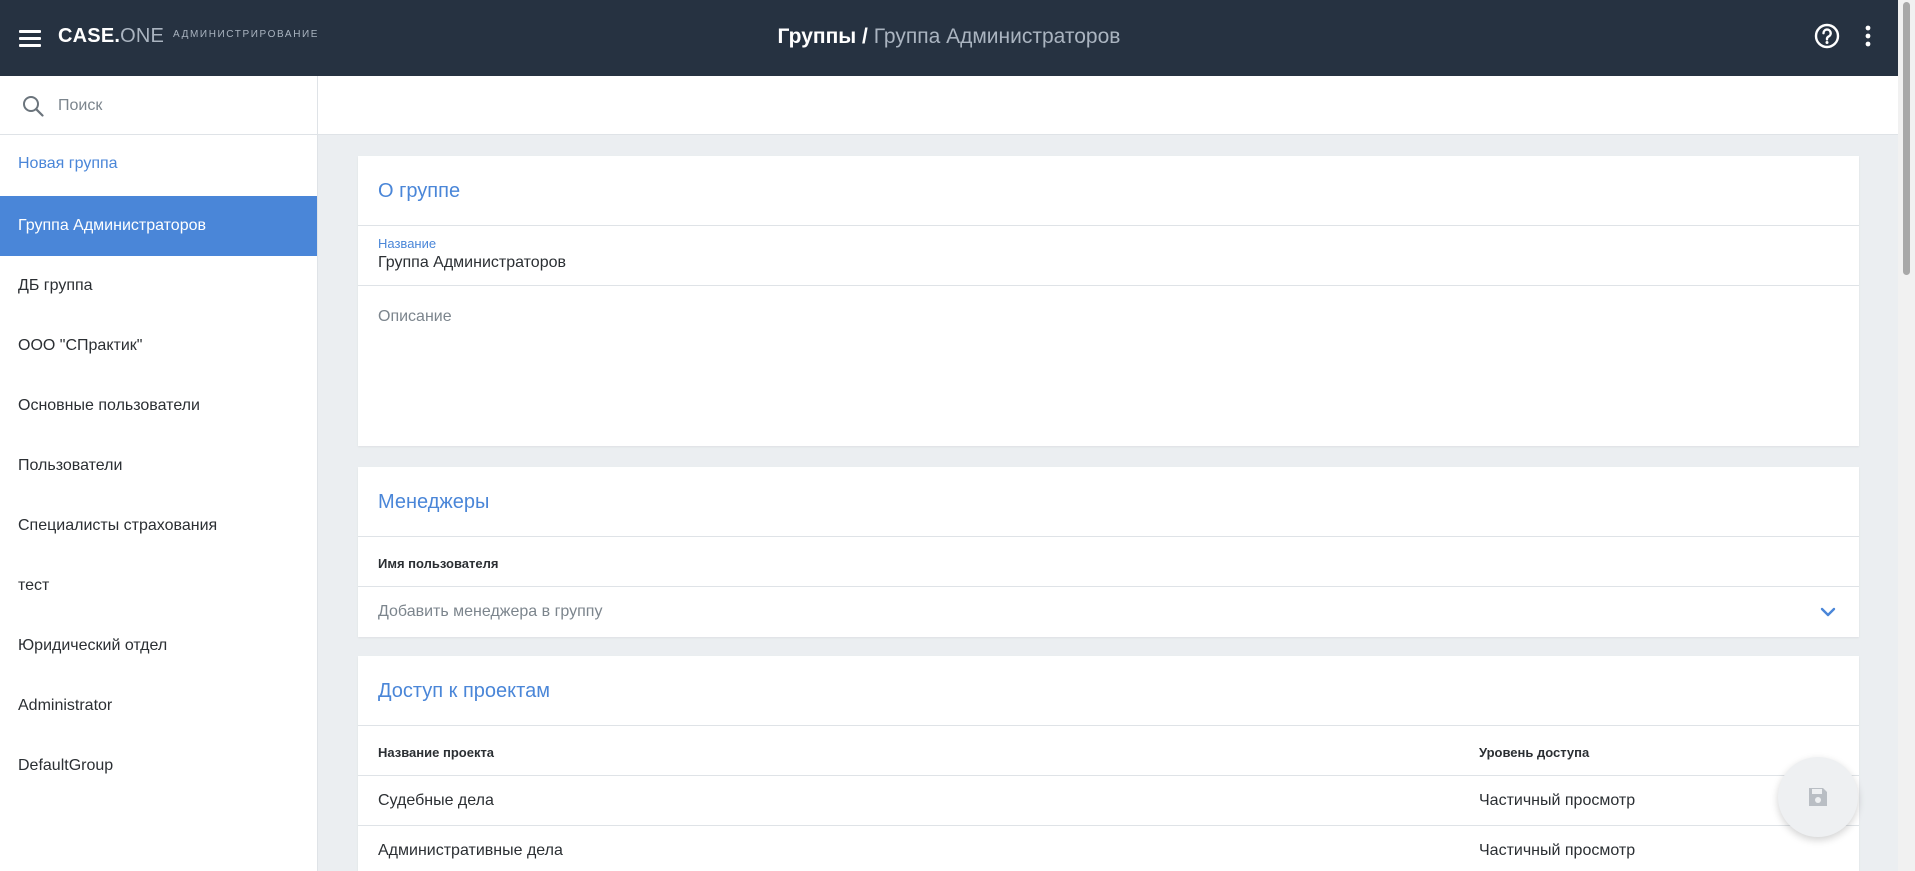  Describe the element at coordinates (1108, 691) in the screenshot. I see `project-access-title: Доступ к проектам` at that location.